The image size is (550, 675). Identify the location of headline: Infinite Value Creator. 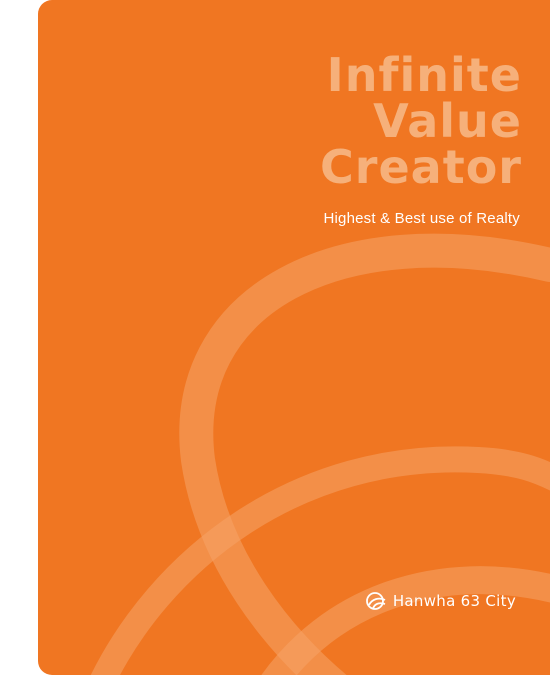
(421, 121).